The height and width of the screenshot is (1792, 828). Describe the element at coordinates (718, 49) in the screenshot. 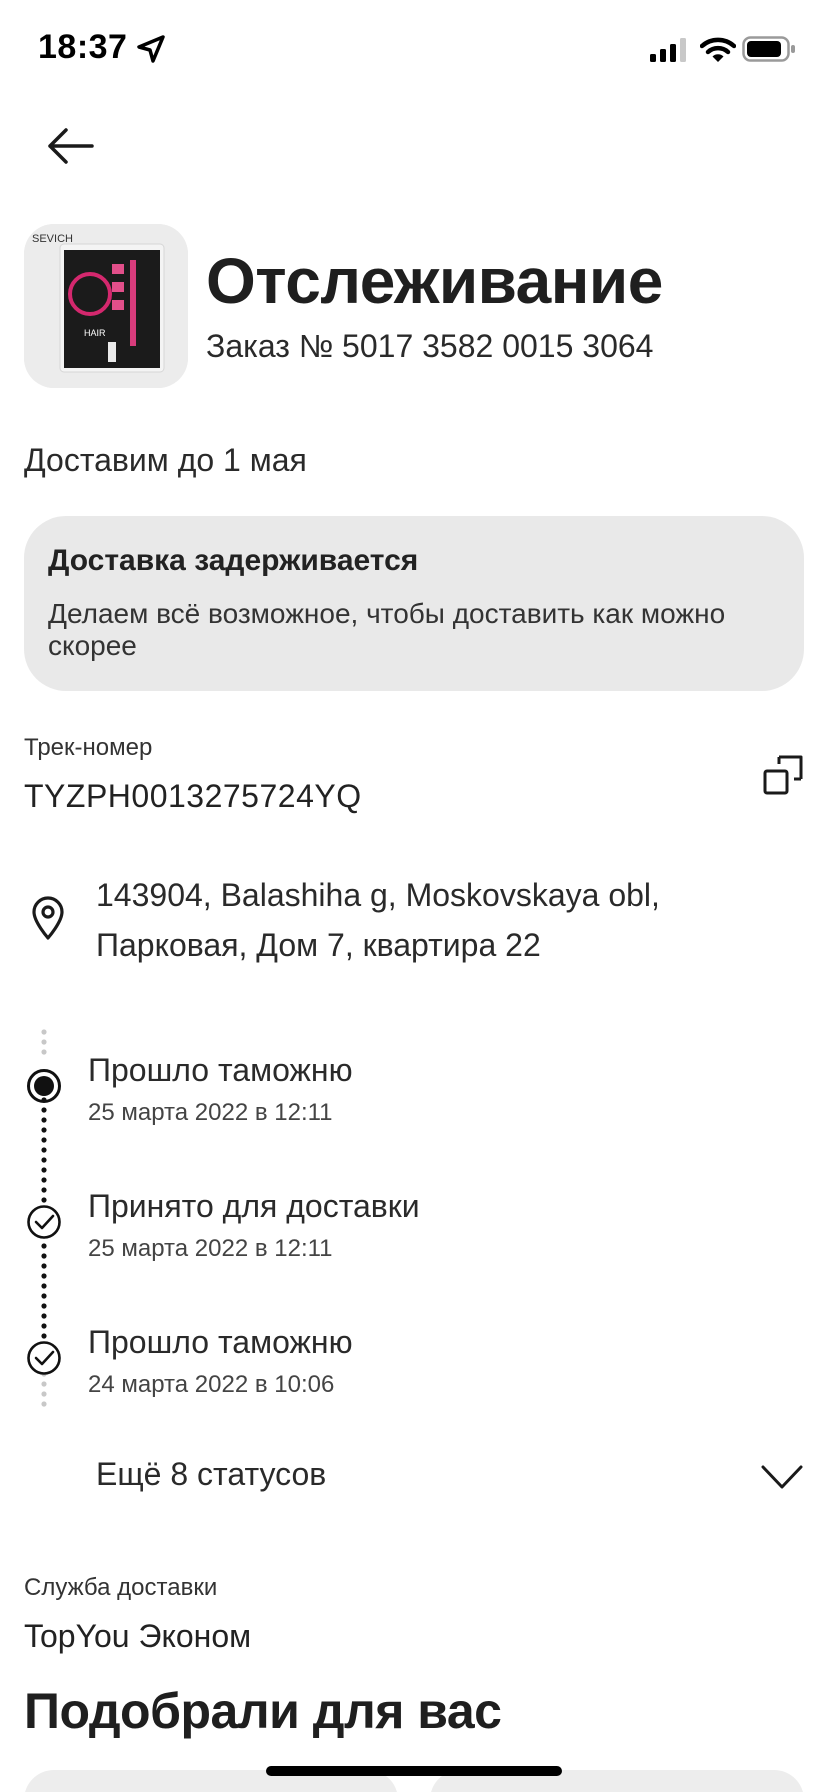

I see `wifi-icon` at that location.